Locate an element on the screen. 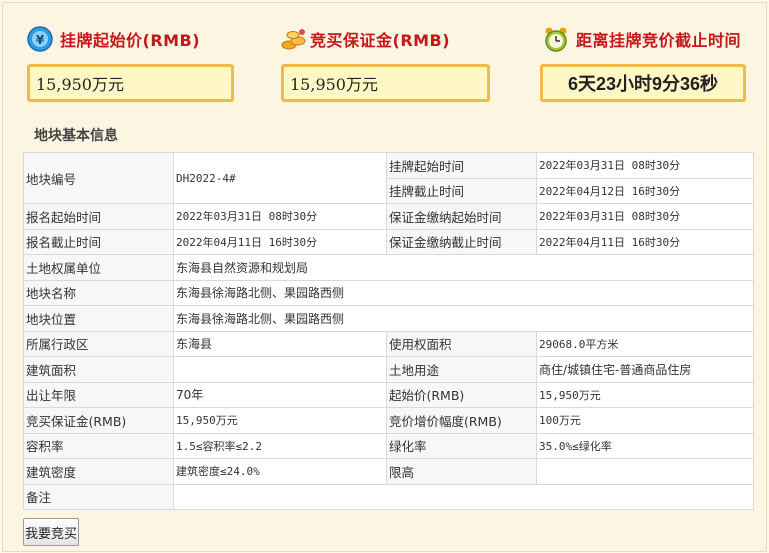 This screenshot has height=553, width=769. cell-value: 70年 is located at coordinates (280, 394).